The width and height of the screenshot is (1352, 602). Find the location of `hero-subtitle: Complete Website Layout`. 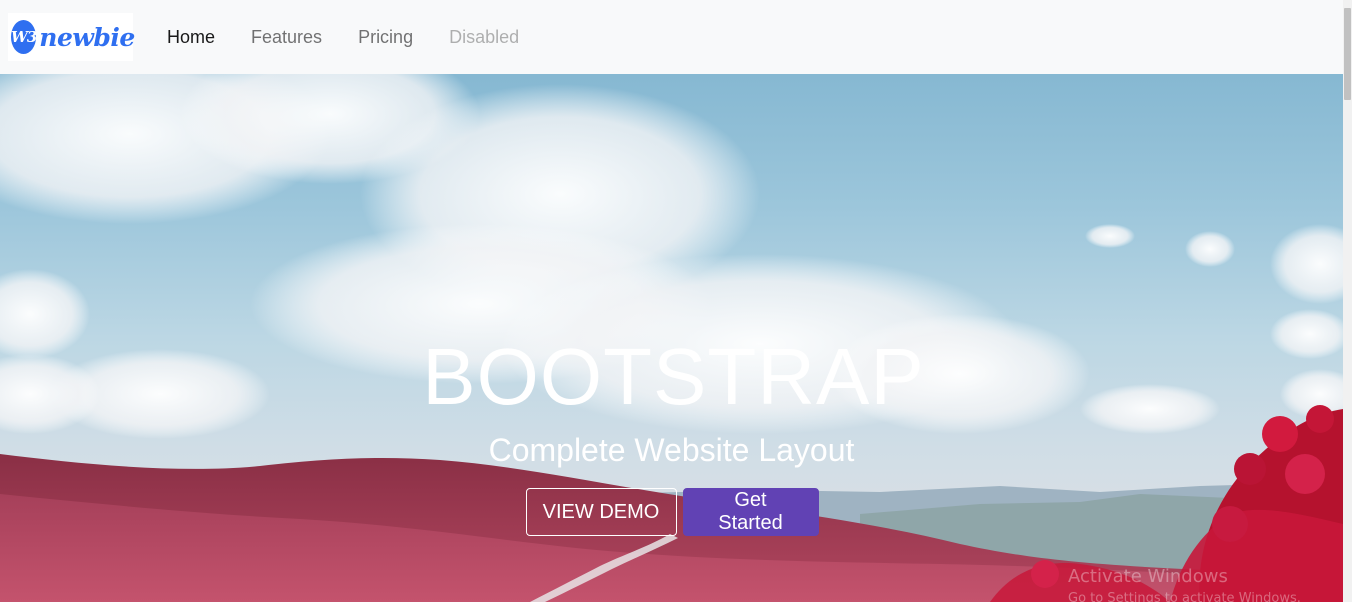

hero-subtitle: Complete Website Layout is located at coordinates (671, 450).